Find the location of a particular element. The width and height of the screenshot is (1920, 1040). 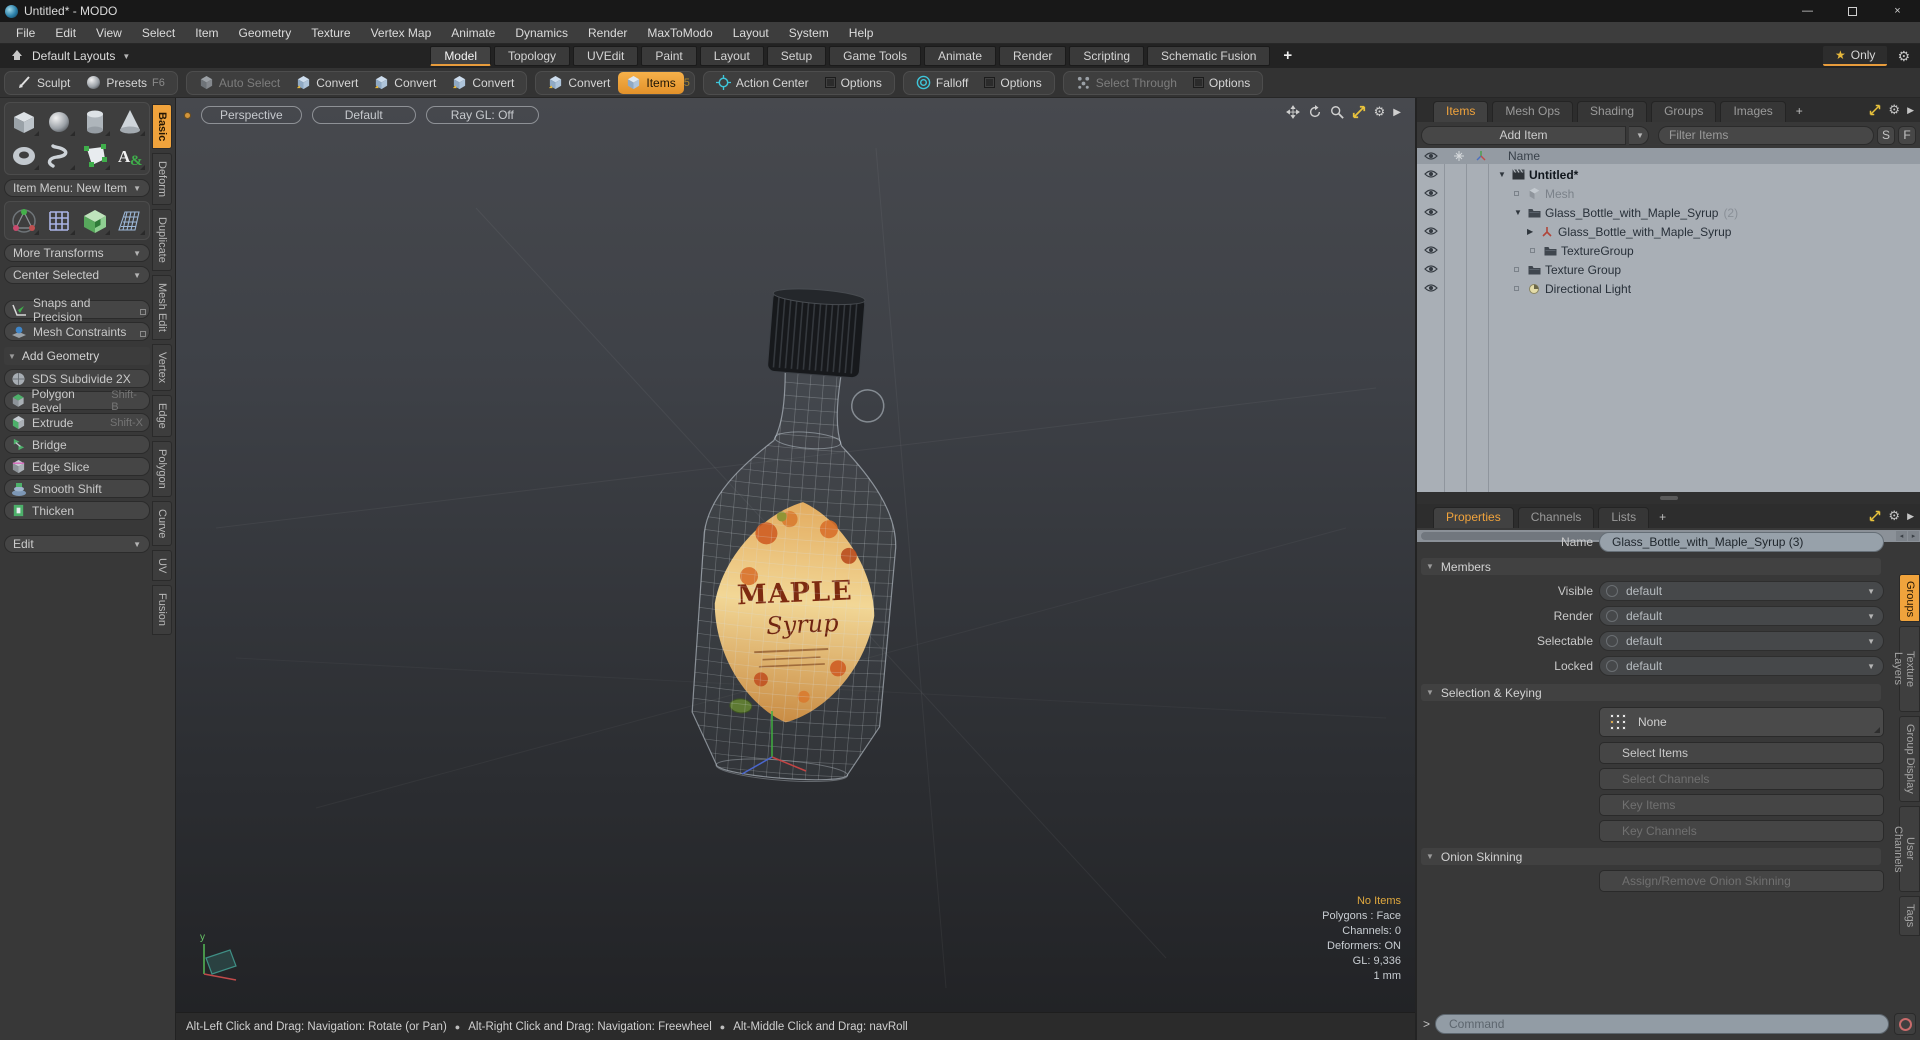

maple-syrup-bottle-model: MAPLE Syrup is located at coordinates (800, 545).